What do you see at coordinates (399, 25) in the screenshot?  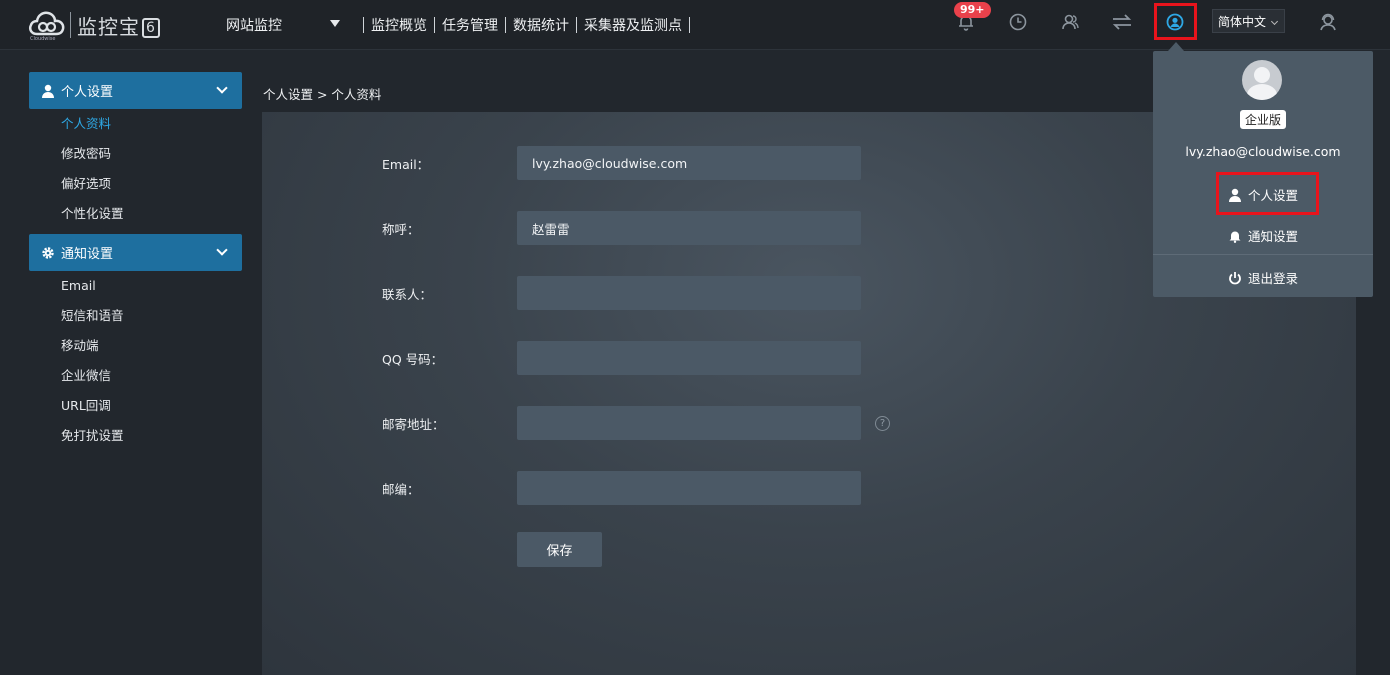 I see `nav-overview: 监控概览` at bounding box center [399, 25].